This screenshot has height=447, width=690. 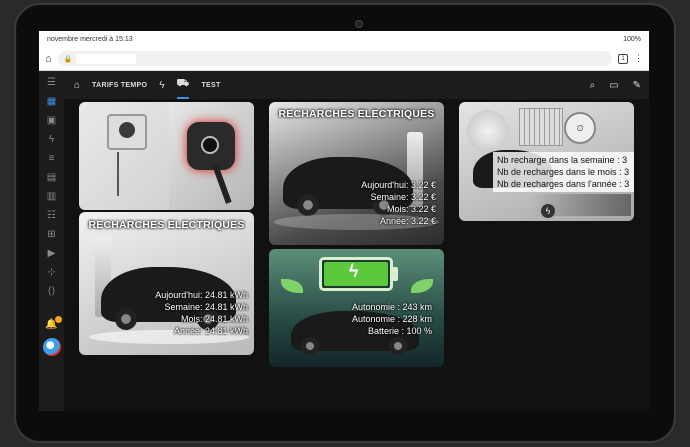 What do you see at coordinates (613, 85) in the screenshot?
I see `assist-icon: ▭` at bounding box center [613, 85].